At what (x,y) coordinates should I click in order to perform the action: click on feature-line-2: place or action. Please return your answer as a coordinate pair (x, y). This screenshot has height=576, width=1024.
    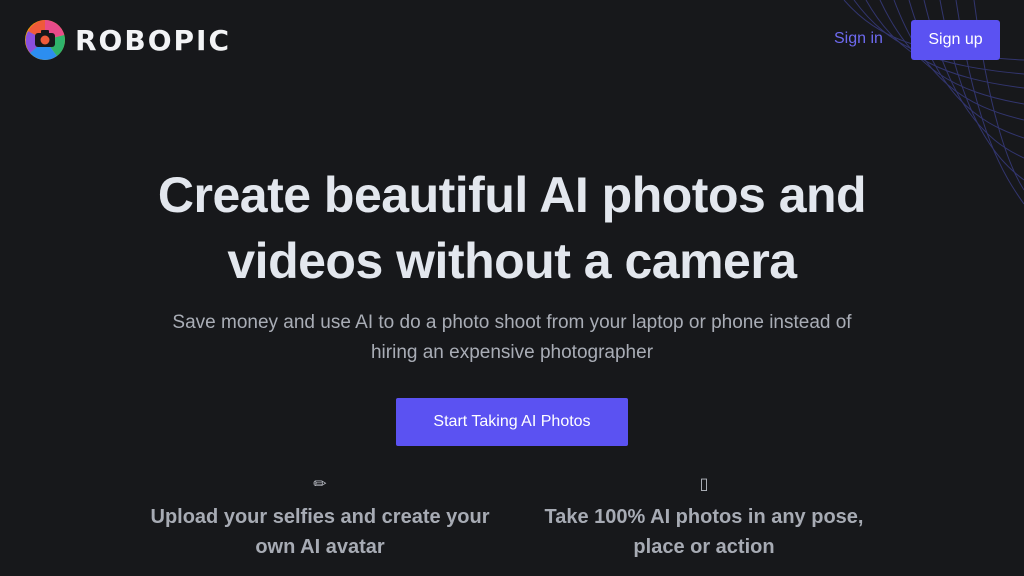
    Looking at the image, I should click on (704, 547).